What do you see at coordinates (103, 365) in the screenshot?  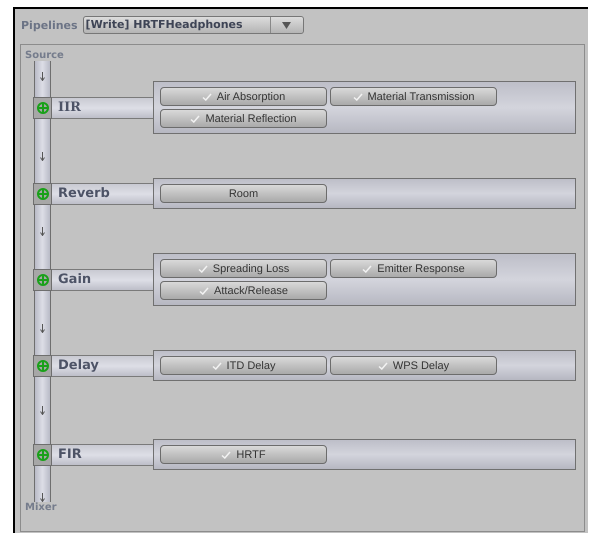 I see `stage-label: Delay` at bounding box center [103, 365].